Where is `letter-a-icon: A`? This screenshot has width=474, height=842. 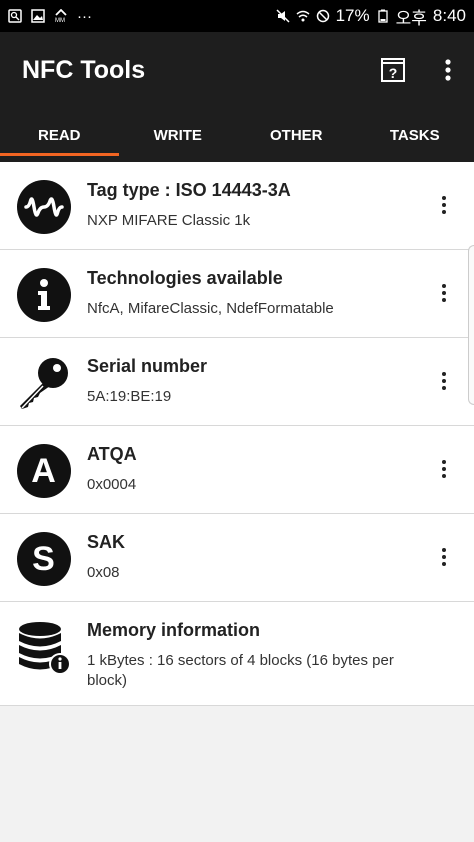
letter-a-icon: A is located at coordinates (43, 471).